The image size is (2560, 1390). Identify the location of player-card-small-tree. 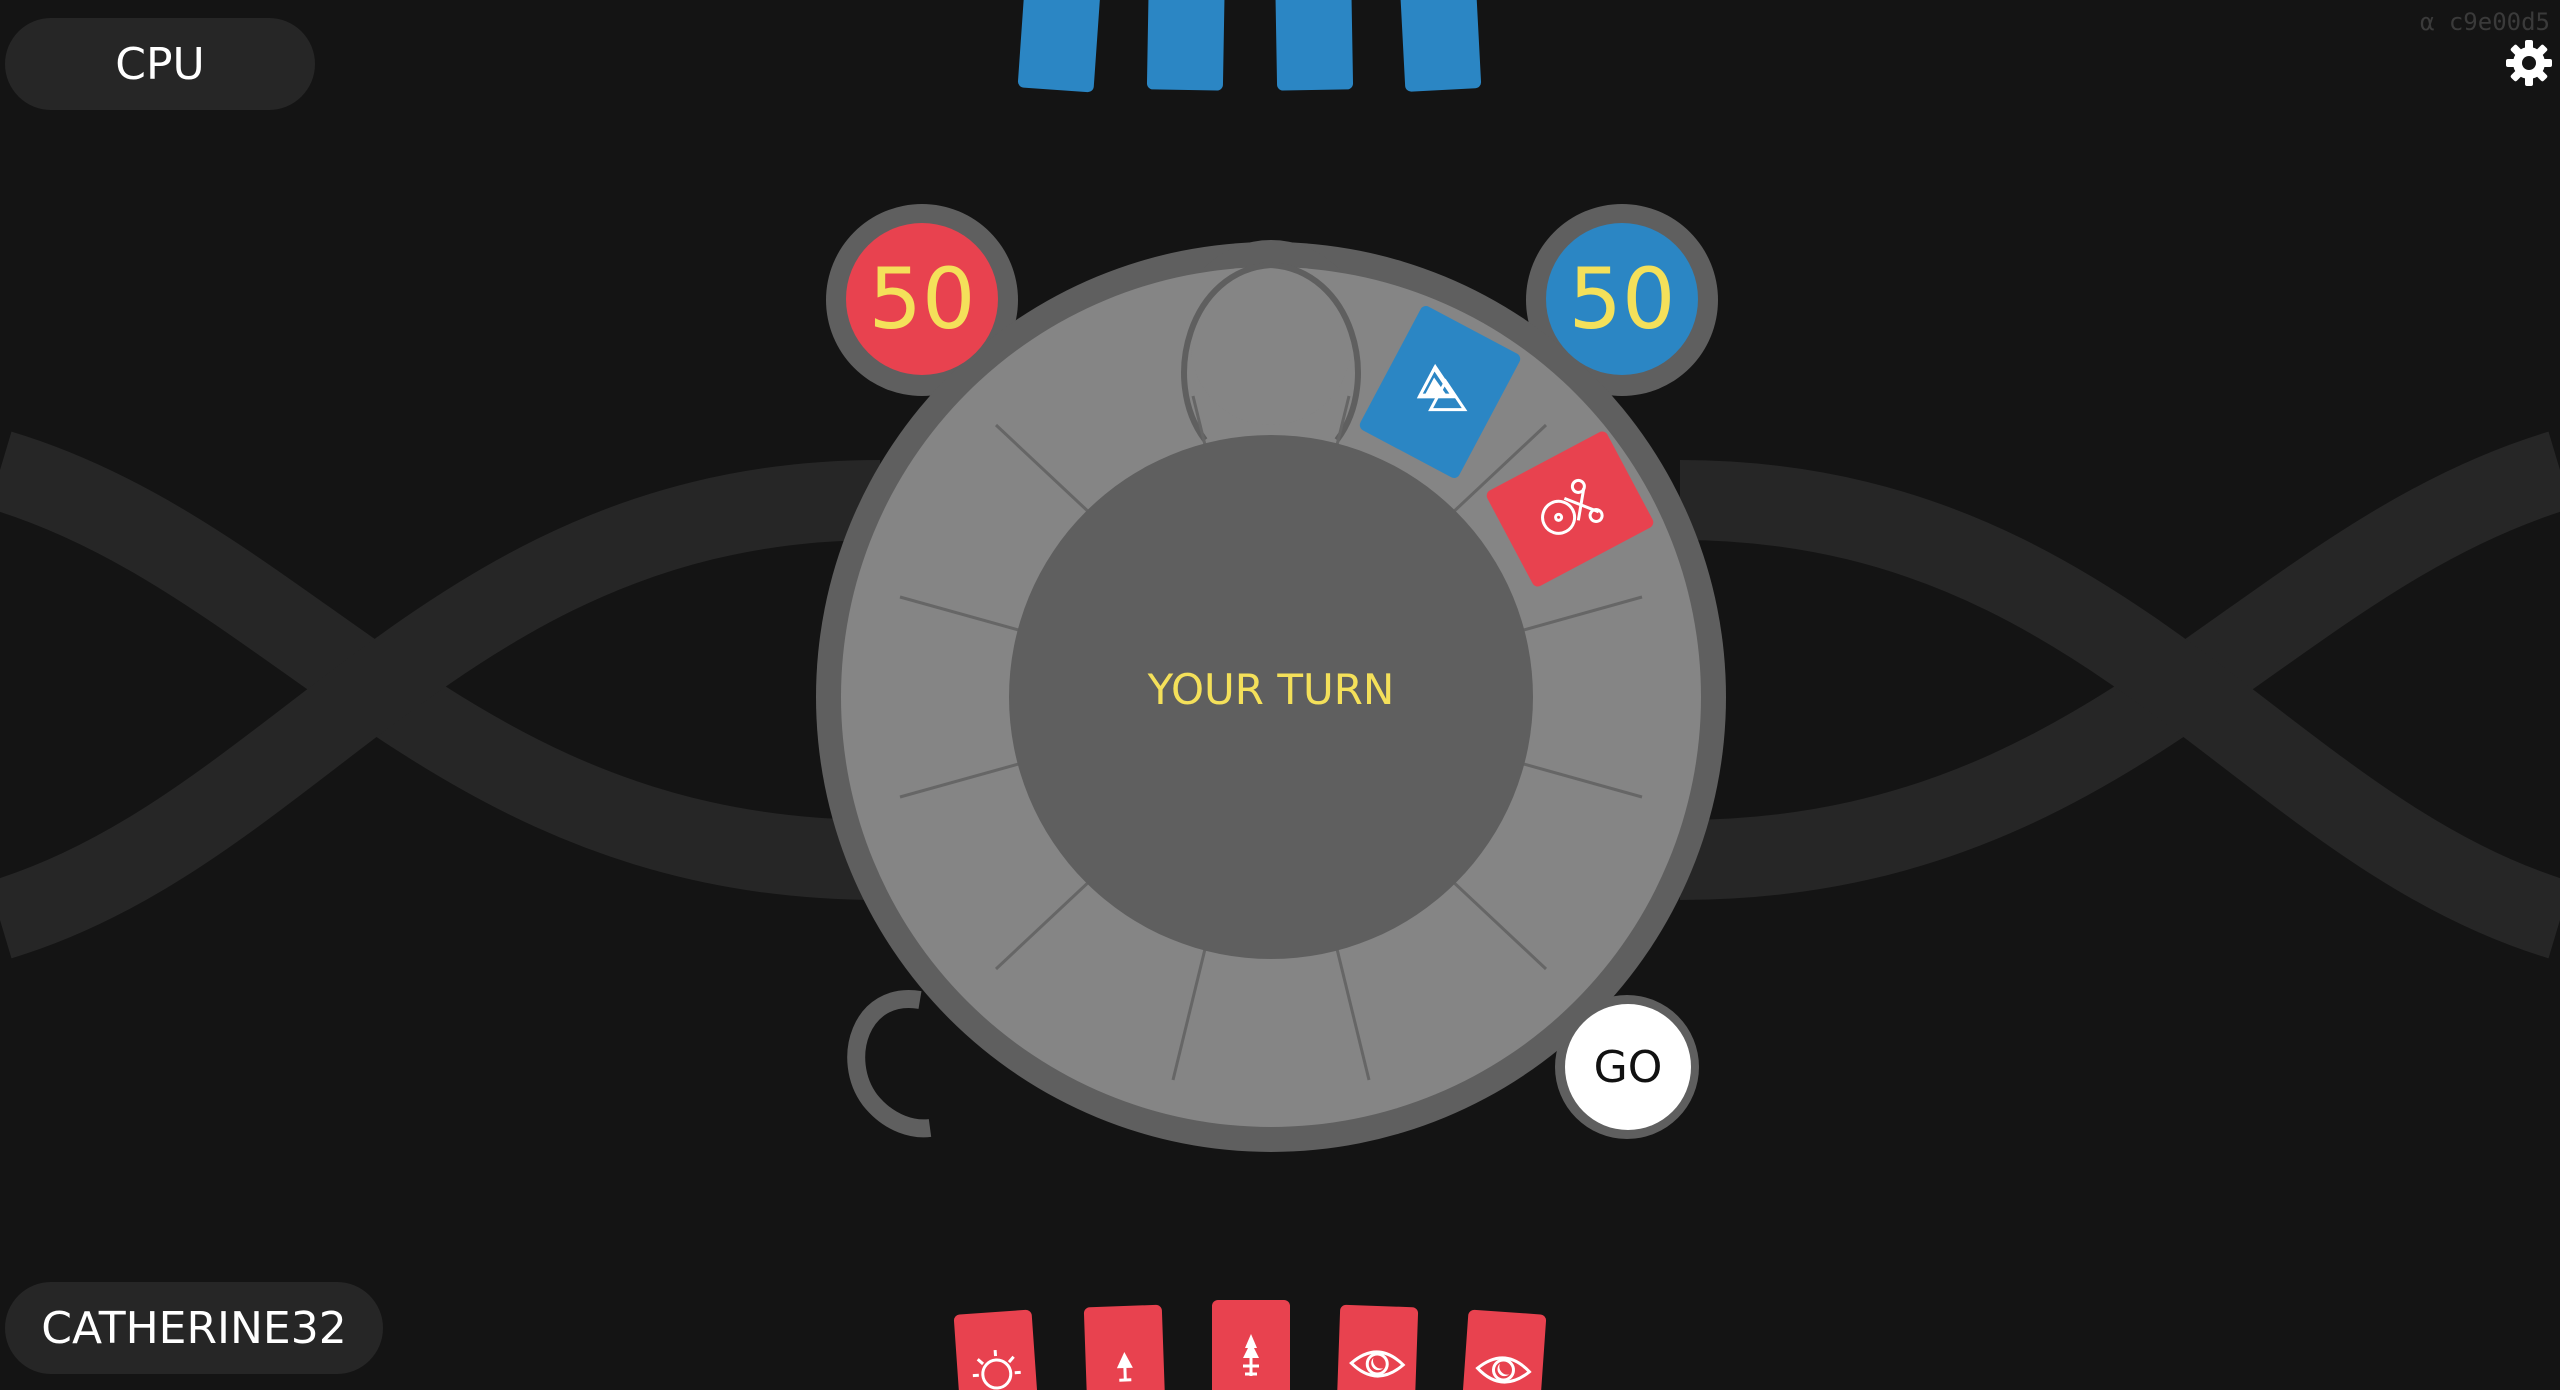
(1125, 1347).